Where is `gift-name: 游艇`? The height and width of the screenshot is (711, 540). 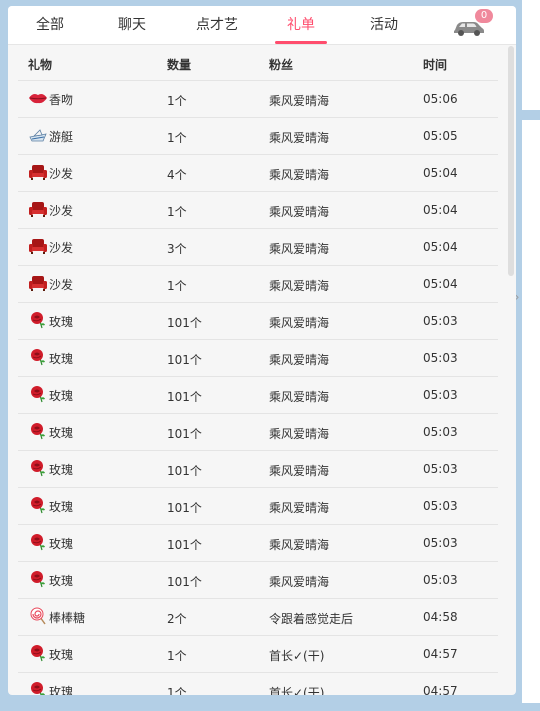
gift-name: 游艇 is located at coordinates (61, 136).